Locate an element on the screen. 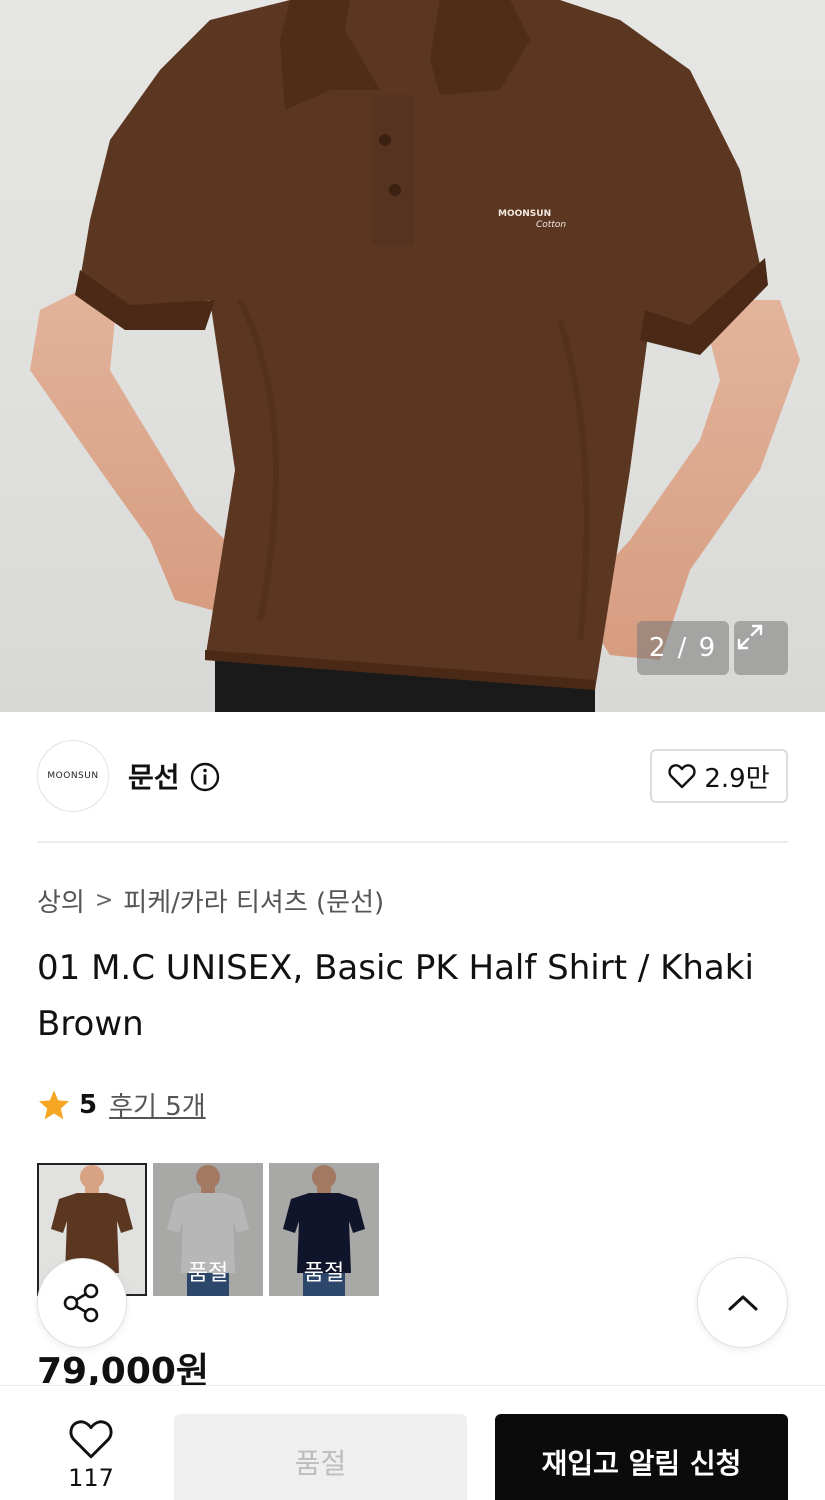 Image resolution: width=825 pixels, height=1500 pixels. bottom-action-bar: 117 품절 재입고 알림 신청 is located at coordinates (412, 1442).